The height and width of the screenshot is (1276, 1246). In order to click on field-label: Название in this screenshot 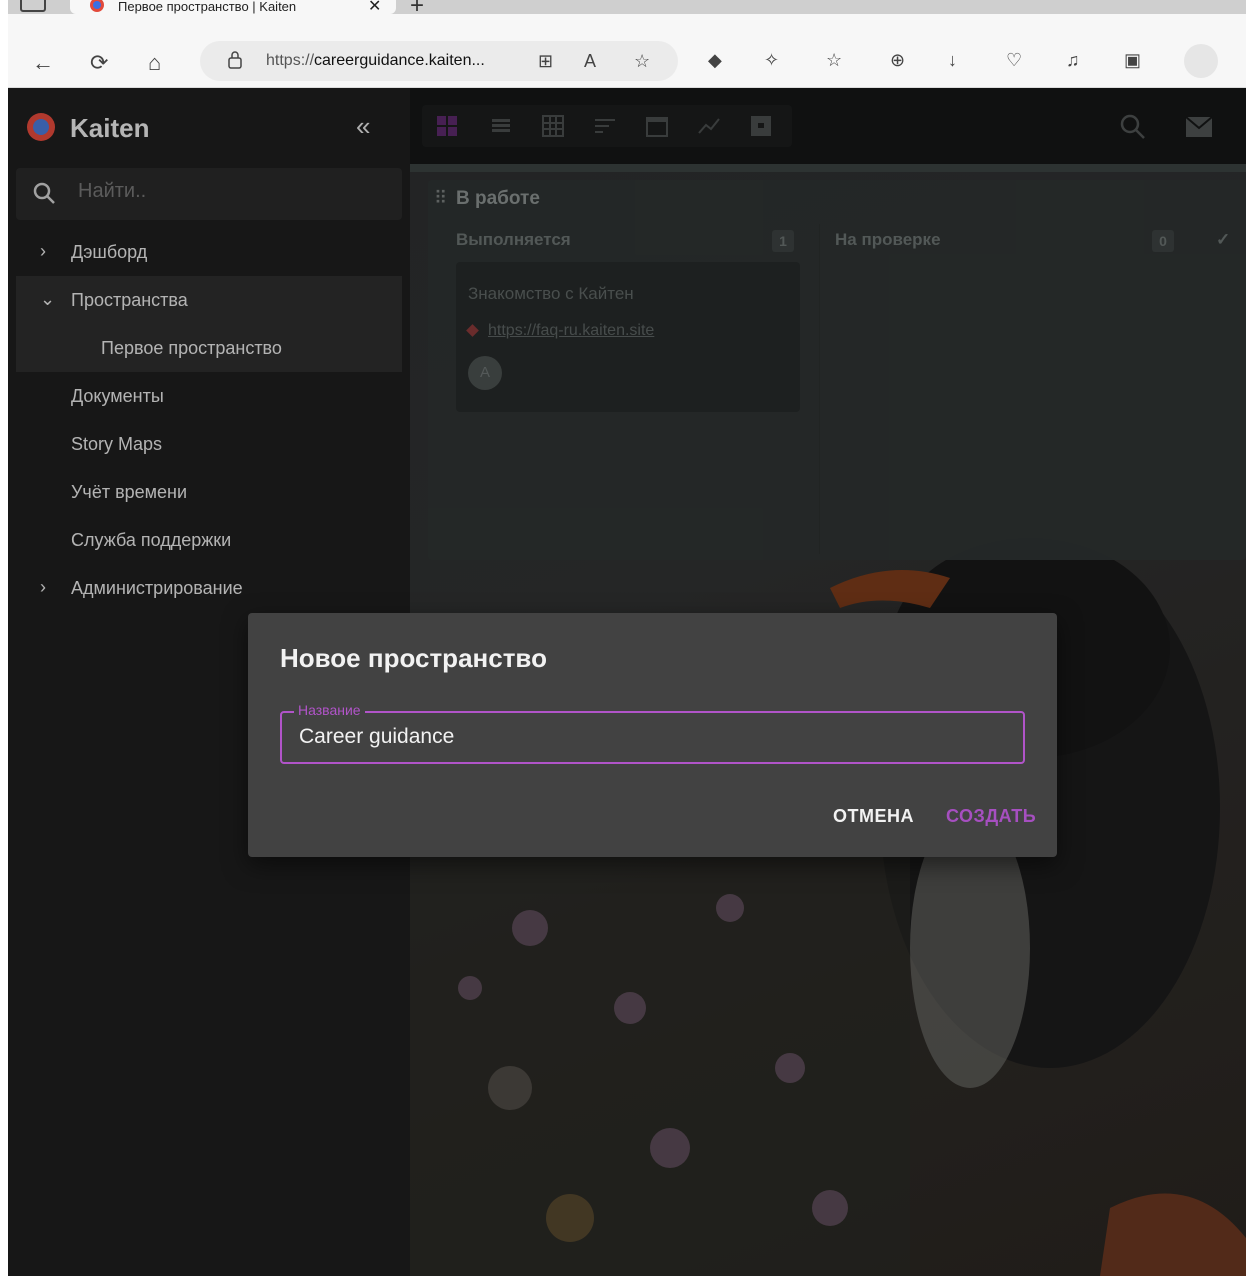, I will do `click(329, 710)`.